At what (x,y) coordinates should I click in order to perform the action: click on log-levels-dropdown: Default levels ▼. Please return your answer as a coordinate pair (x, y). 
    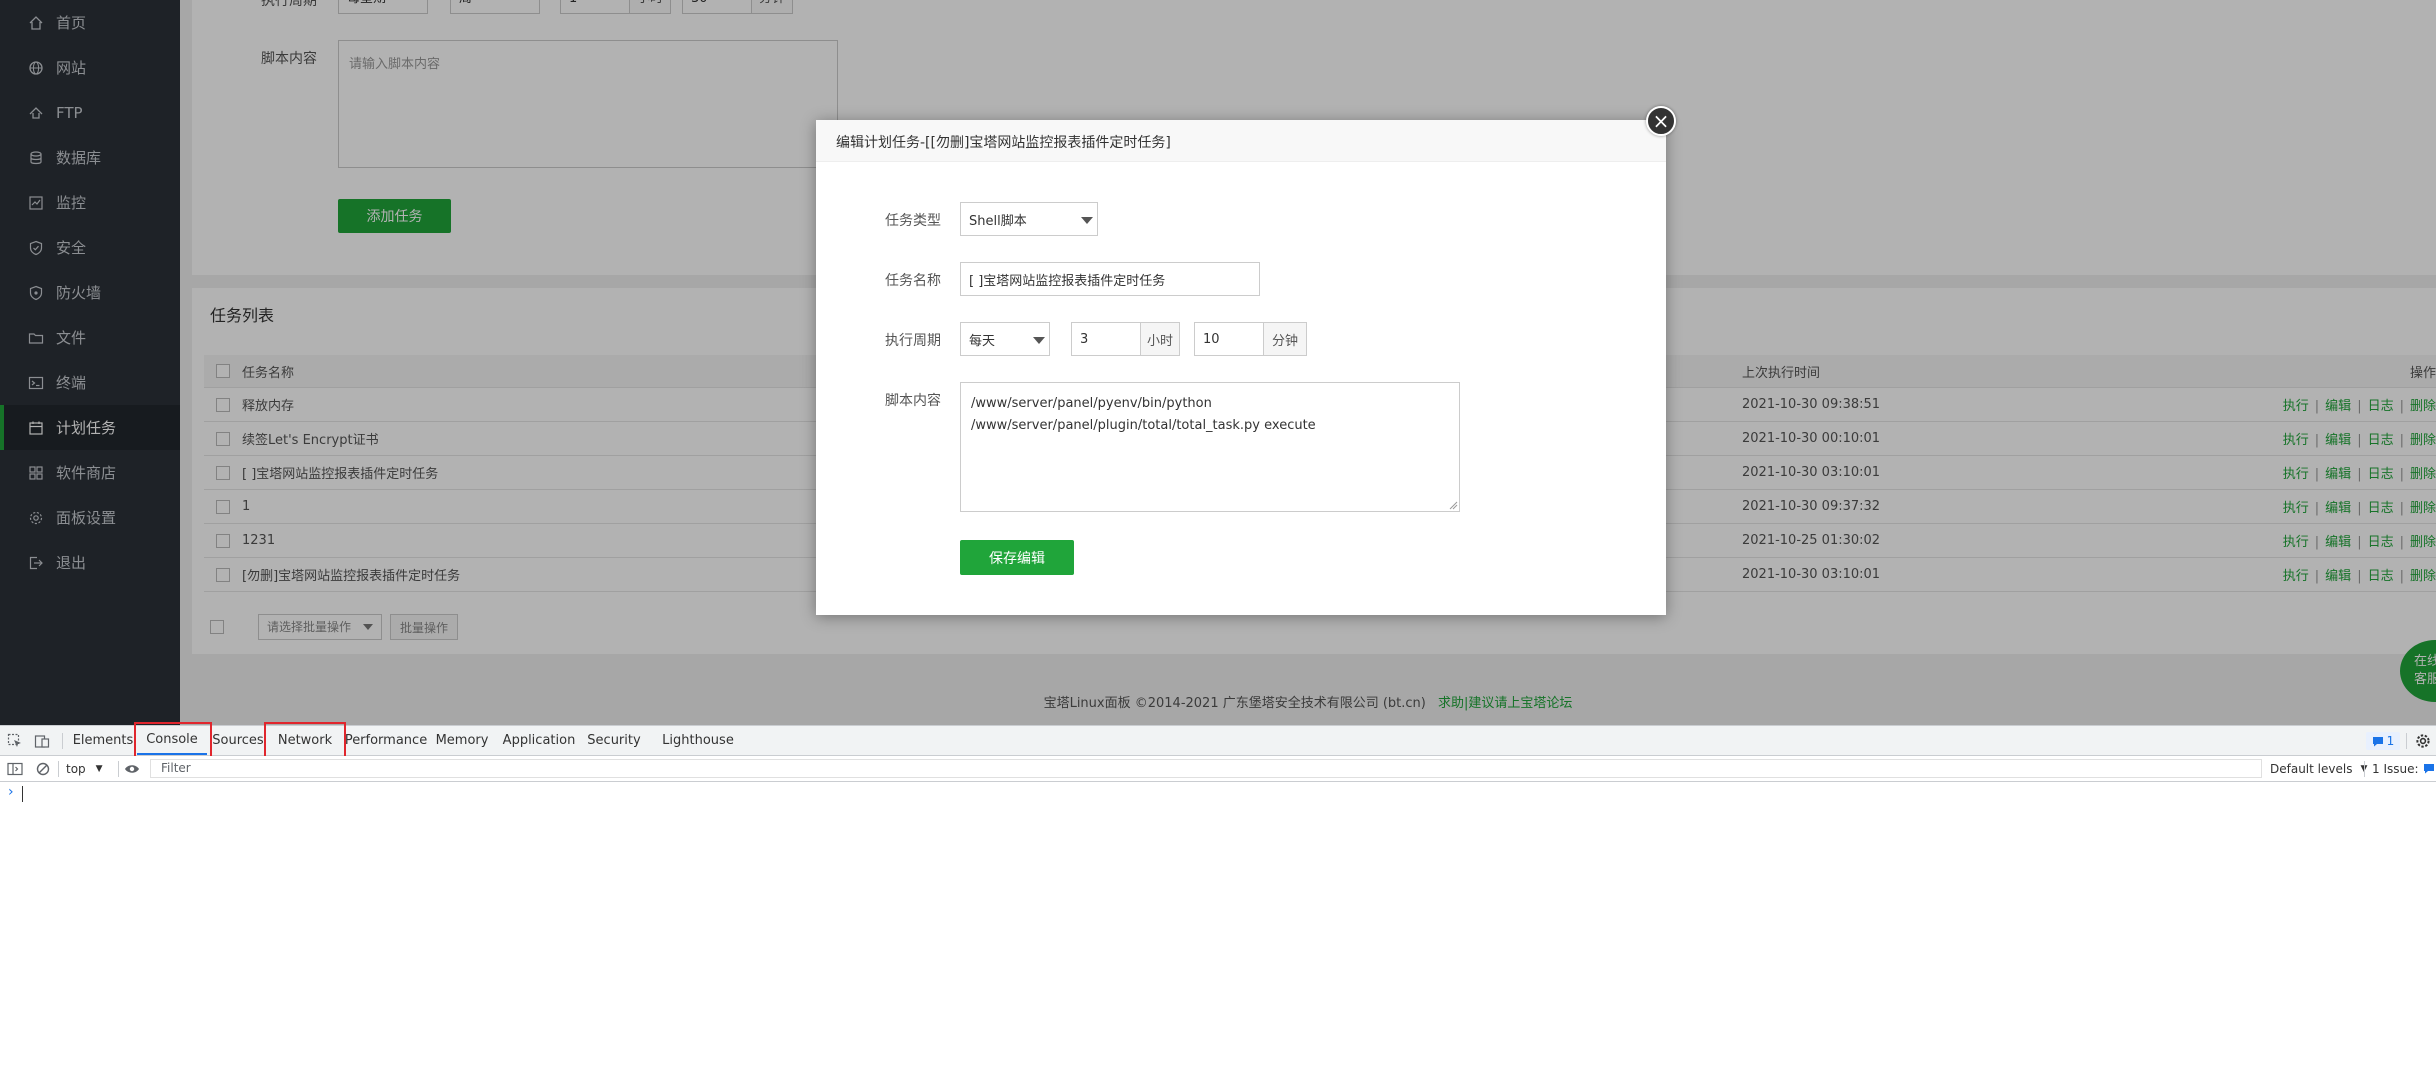
    Looking at the image, I should click on (2318, 768).